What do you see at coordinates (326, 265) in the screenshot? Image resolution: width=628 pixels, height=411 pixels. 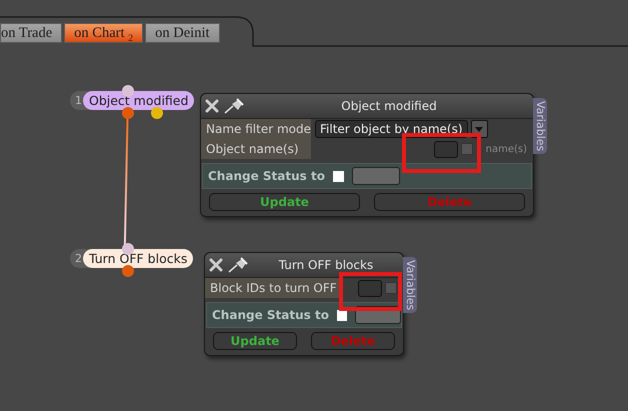 I see `panel-title: Turn OFF blocks` at bounding box center [326, 265].